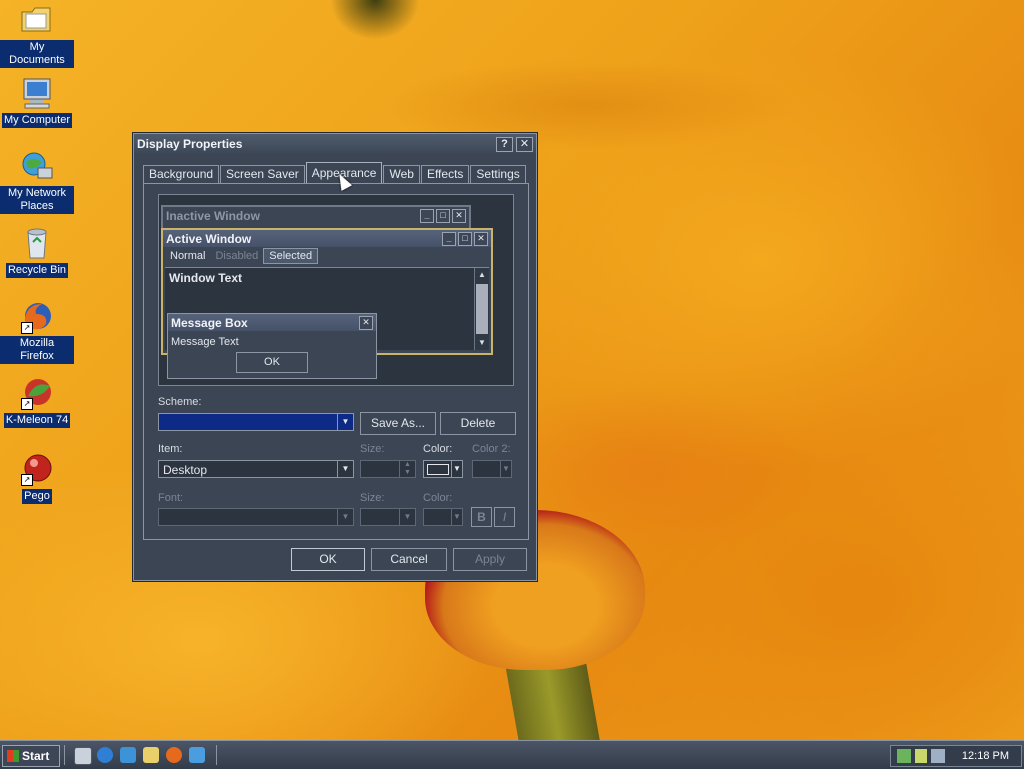 The image size is (1024, 769). I want to click on folder-icon, so click(37, 21).